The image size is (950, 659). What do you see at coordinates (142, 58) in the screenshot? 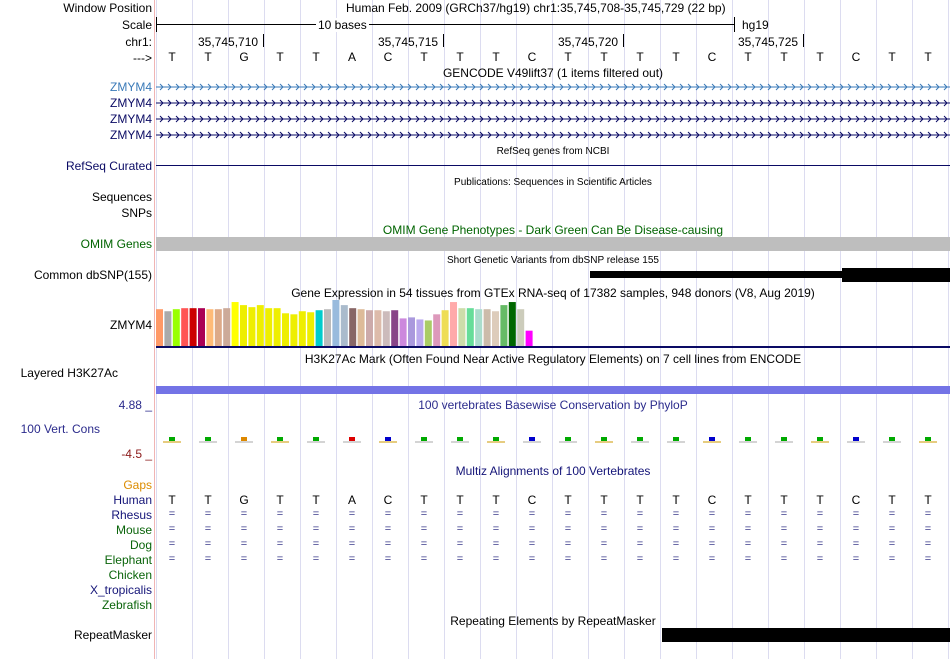
I see `strand-label: --->` at bounding box center [142, 58].